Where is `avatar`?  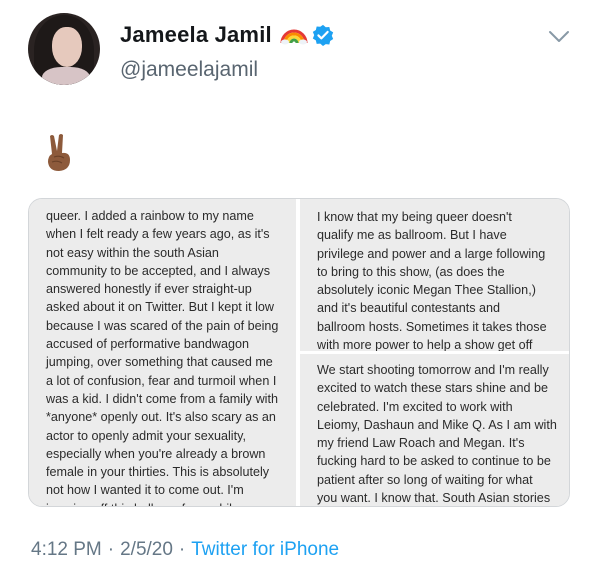 avatar is located at coordinates (64, 49).